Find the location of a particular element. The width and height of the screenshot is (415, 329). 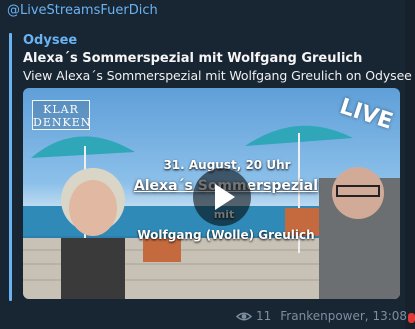

message-time: 13:08 is located at coordinates (390, 316).